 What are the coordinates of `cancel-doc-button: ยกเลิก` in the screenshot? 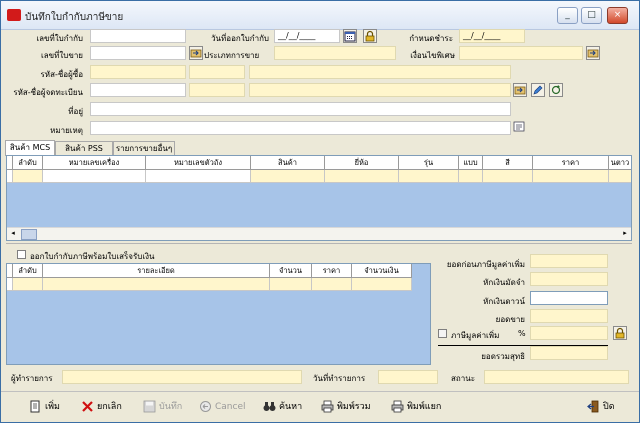 It's located at (101, 407).